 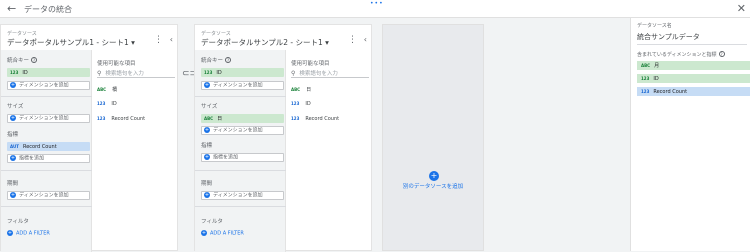 What do you see at coordinates (71, 42) in the screenshot?
I see `source-name-dropdown: データポータルサンプル1 - シート1 ▾` at bounding box center [71, 42].